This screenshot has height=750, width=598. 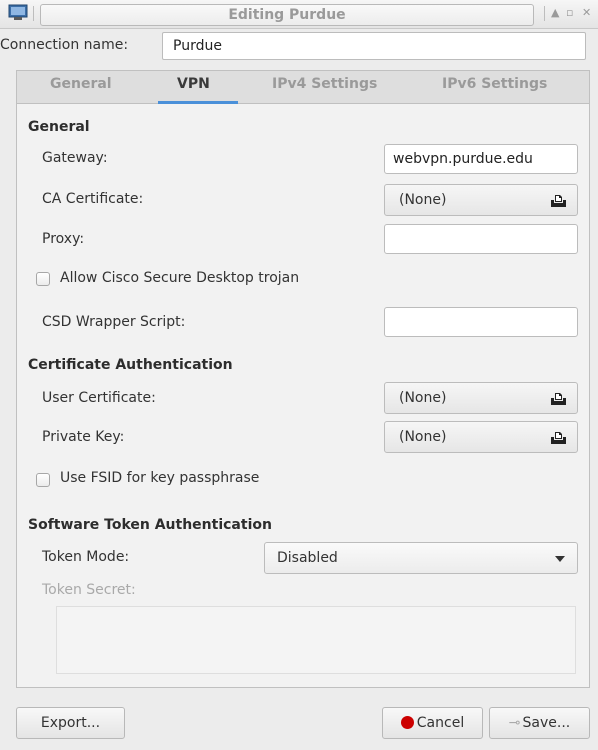 What do you see at coordinates (481, 322) in the screenshot?
I see `csd-wrapper-input` at bounding box center [481, 322].